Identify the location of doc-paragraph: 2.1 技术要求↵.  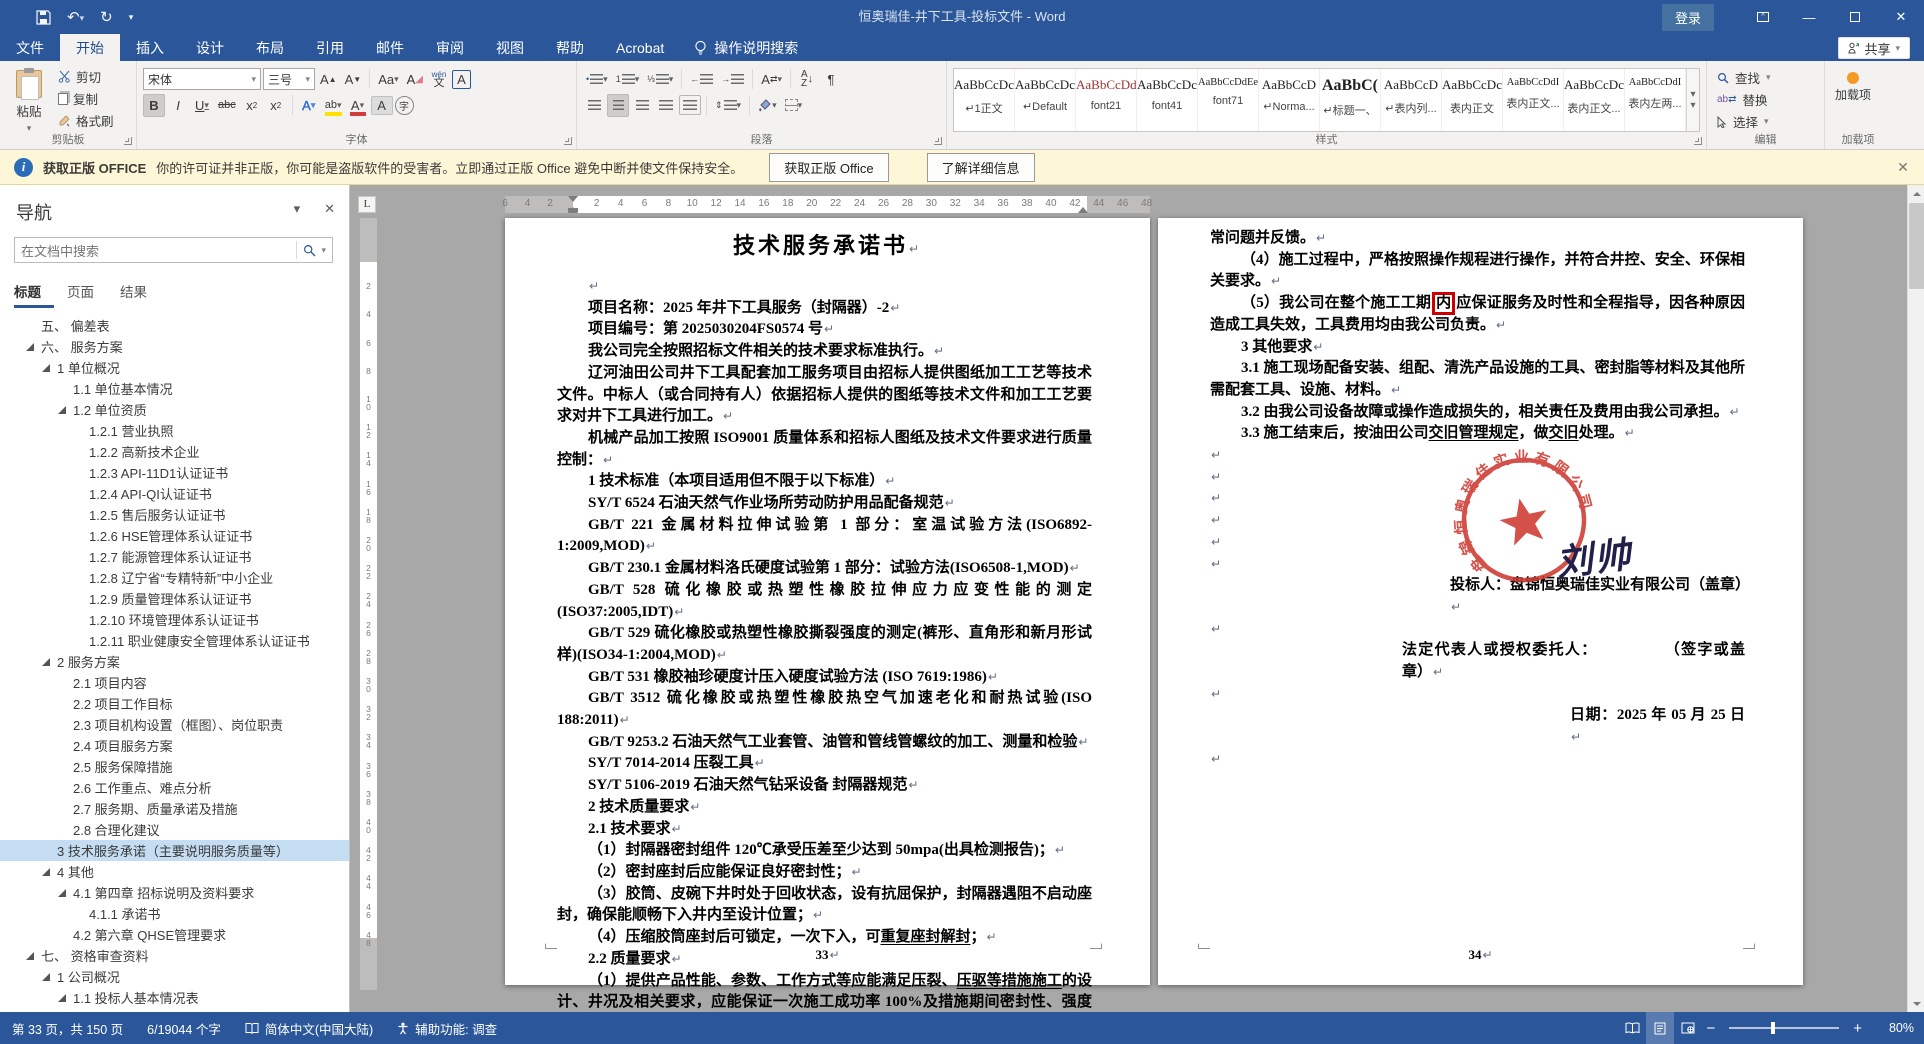
(824, 830).